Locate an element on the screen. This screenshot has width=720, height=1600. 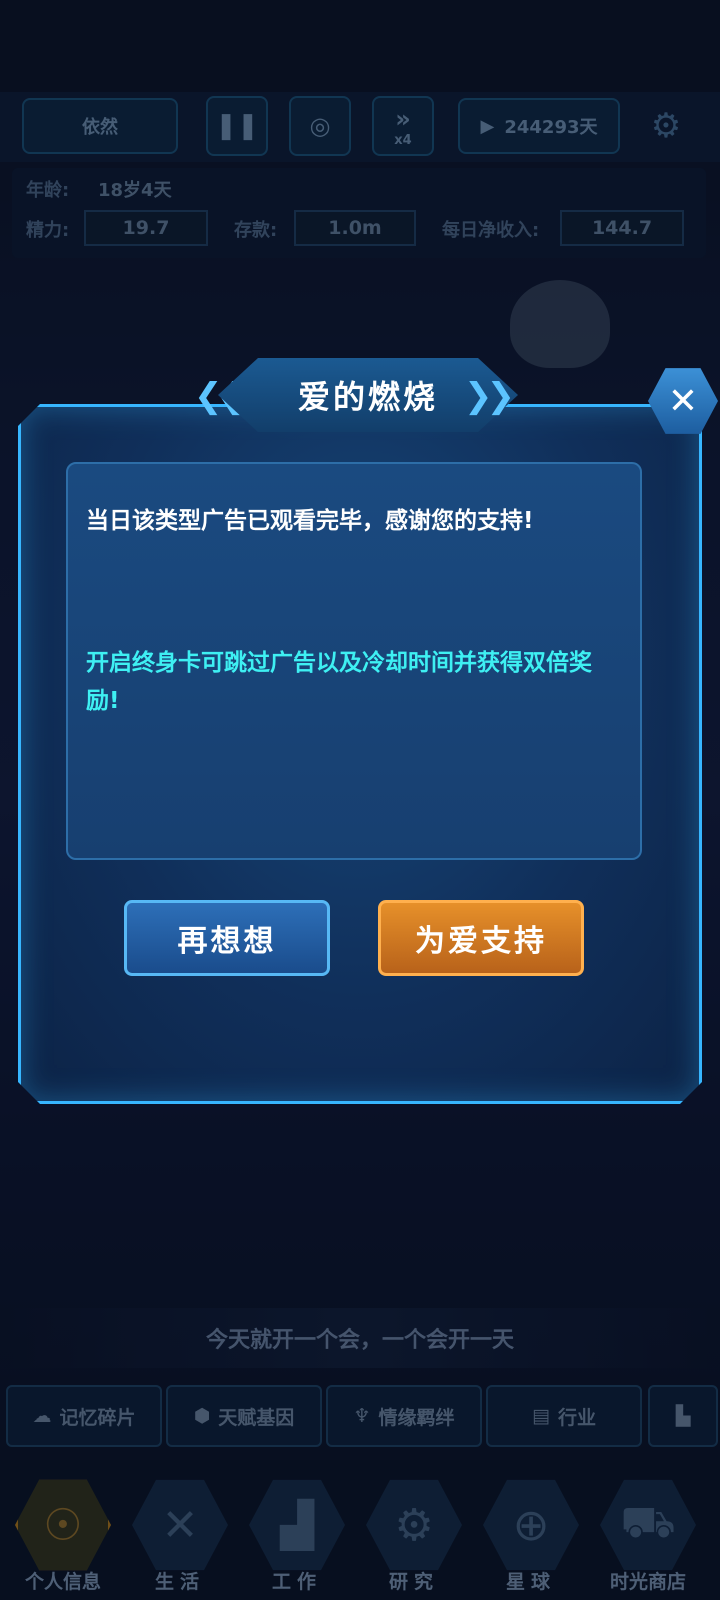
dialog-title: 爱的燃烧 is located at coordinates (367, 397).